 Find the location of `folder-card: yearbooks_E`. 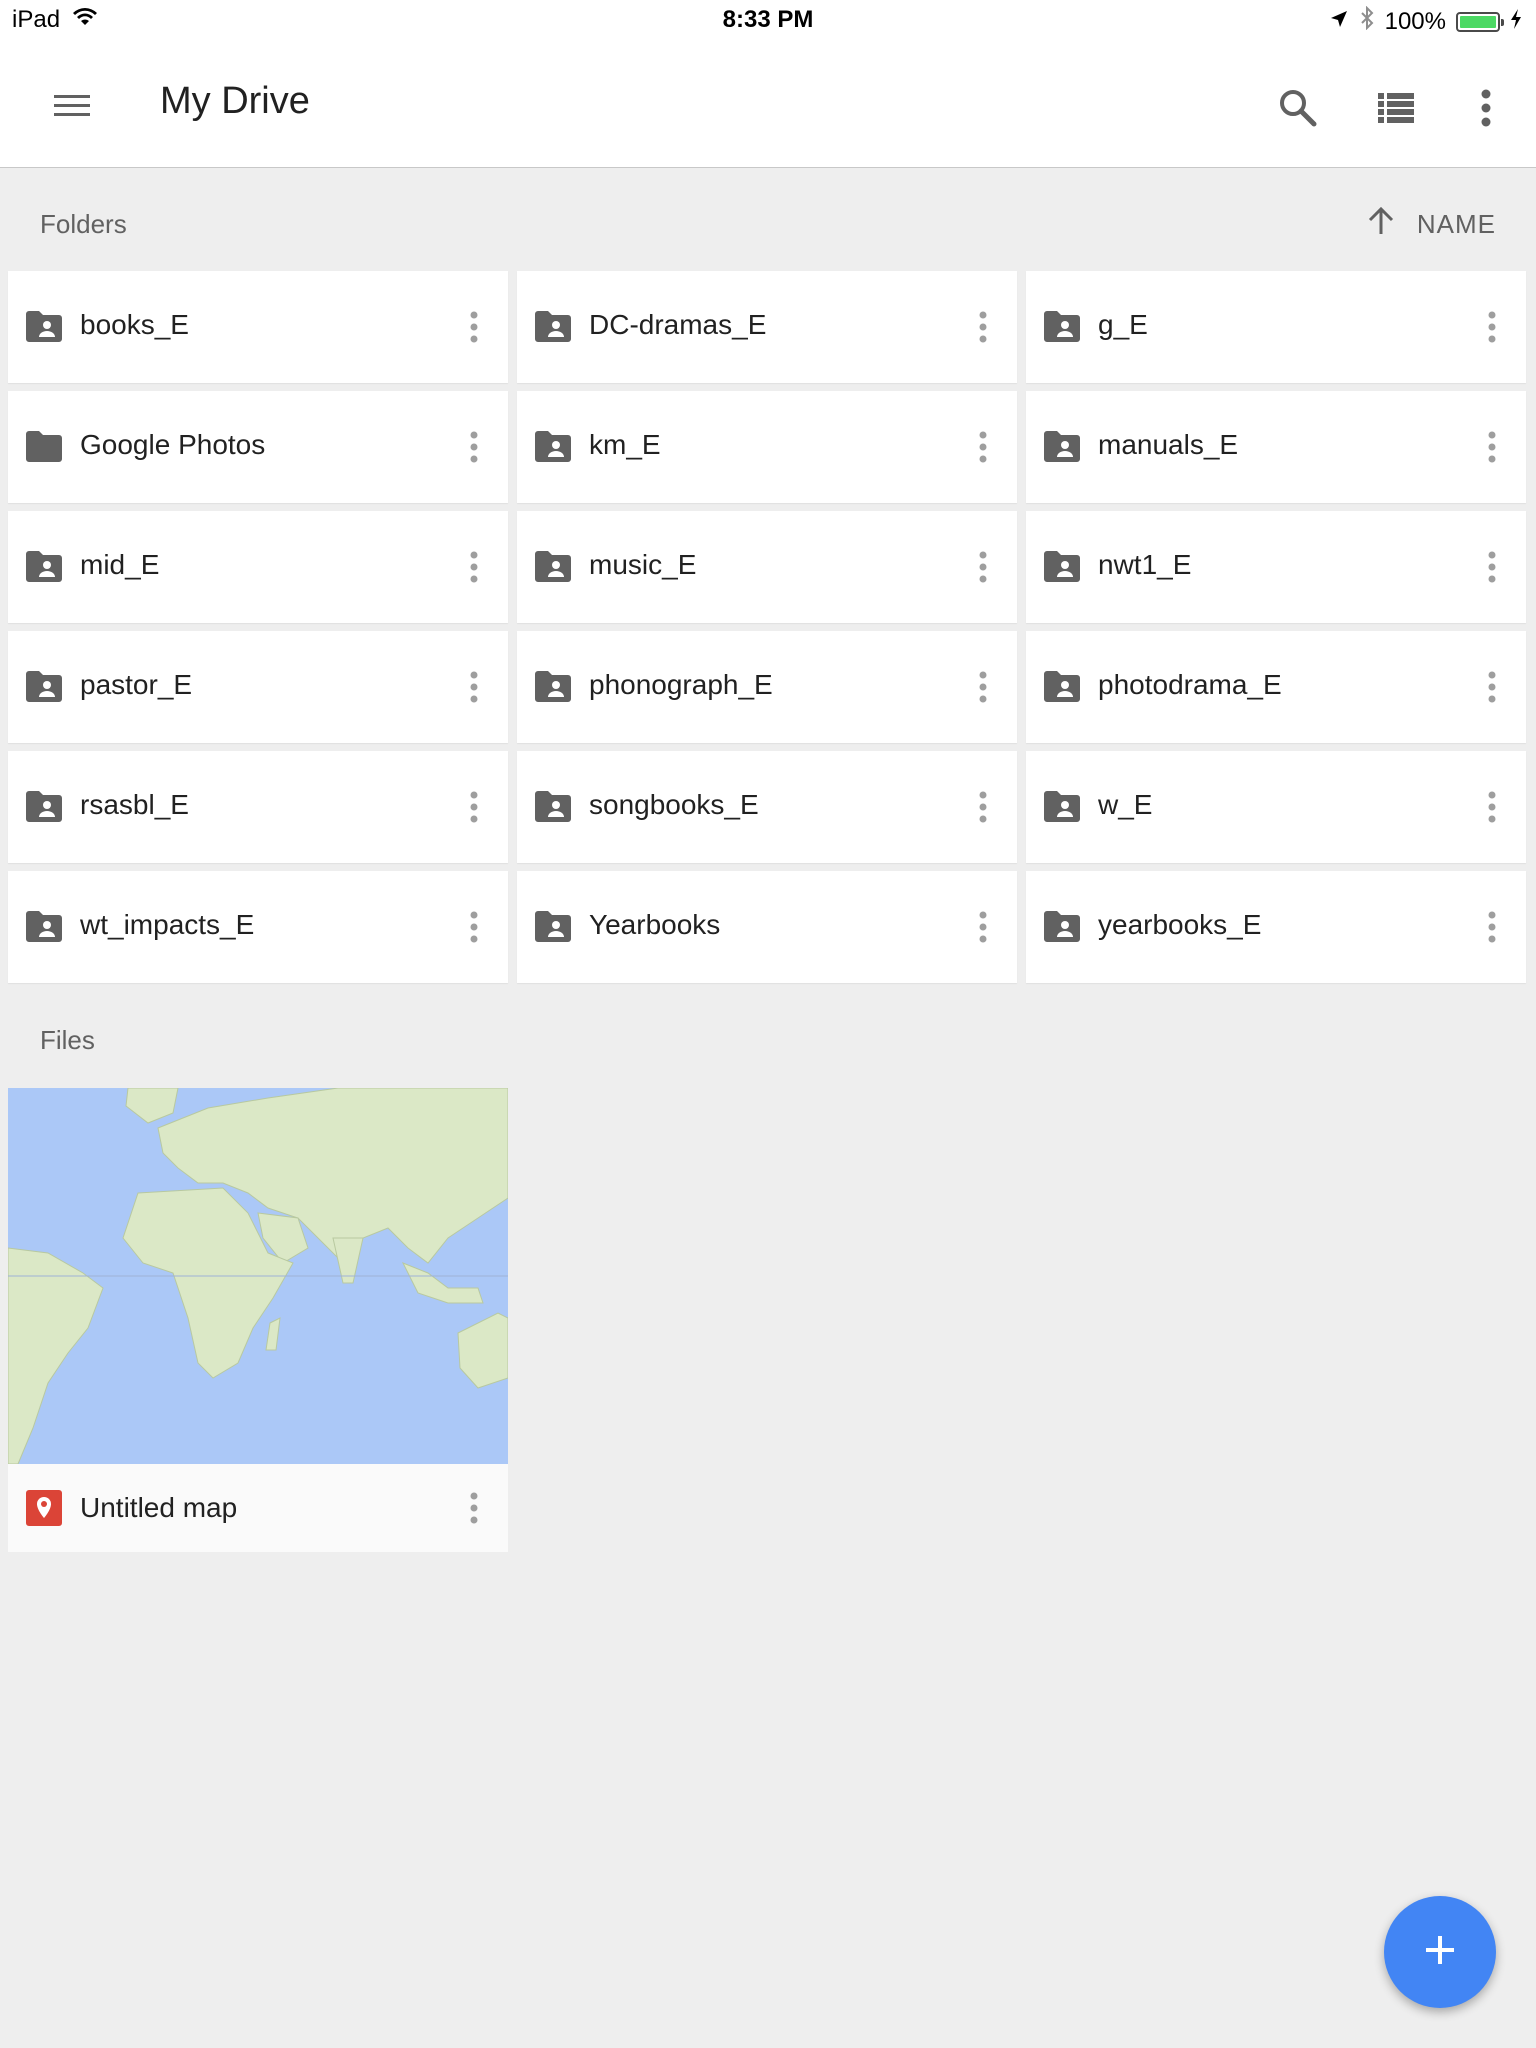

folder-card: yearbooks_E is located at coordinates (1276, 927).